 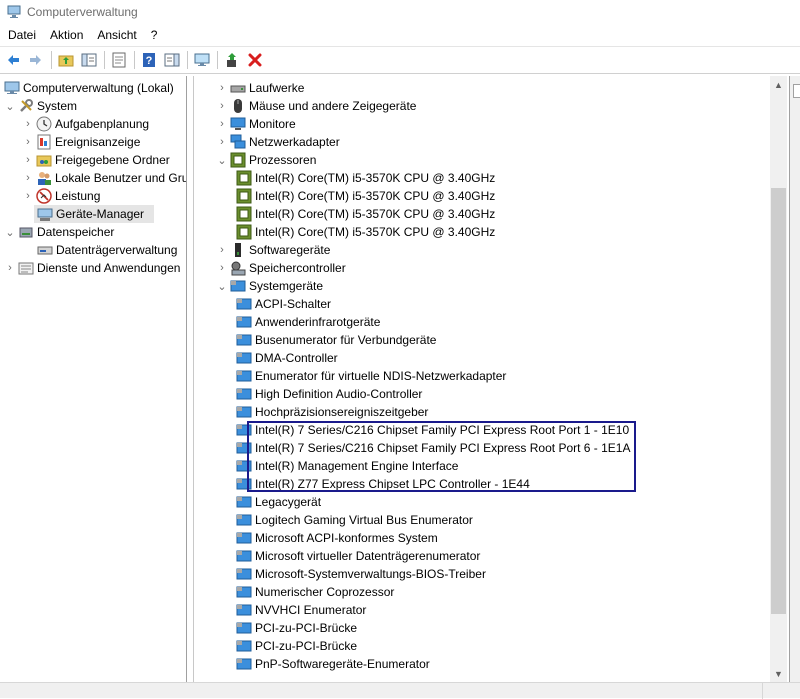 What do you see at coordinates (116, 35) in the screenshot?
I see `menu-ansicht: Ansicht` at bounding box center [116, 35].